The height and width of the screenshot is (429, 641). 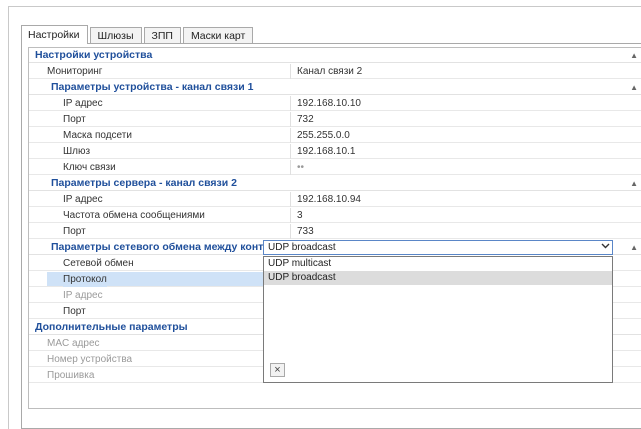 What do you see at coordinates (94, 55) in the screenshot?
I see `category-title: Настройки устройства` at bounding box center [94, 55].